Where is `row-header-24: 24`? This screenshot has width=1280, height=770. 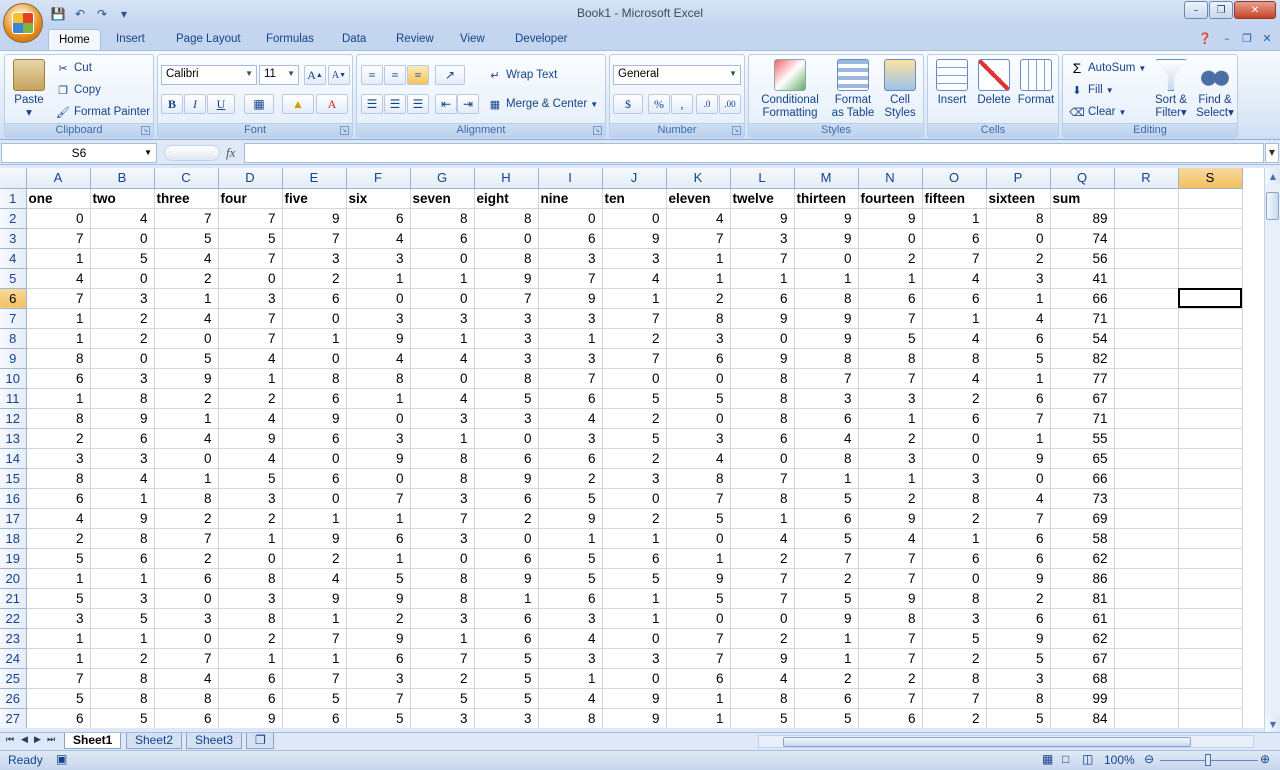 row-header-24: 24 is located at coordinates (13, 658).